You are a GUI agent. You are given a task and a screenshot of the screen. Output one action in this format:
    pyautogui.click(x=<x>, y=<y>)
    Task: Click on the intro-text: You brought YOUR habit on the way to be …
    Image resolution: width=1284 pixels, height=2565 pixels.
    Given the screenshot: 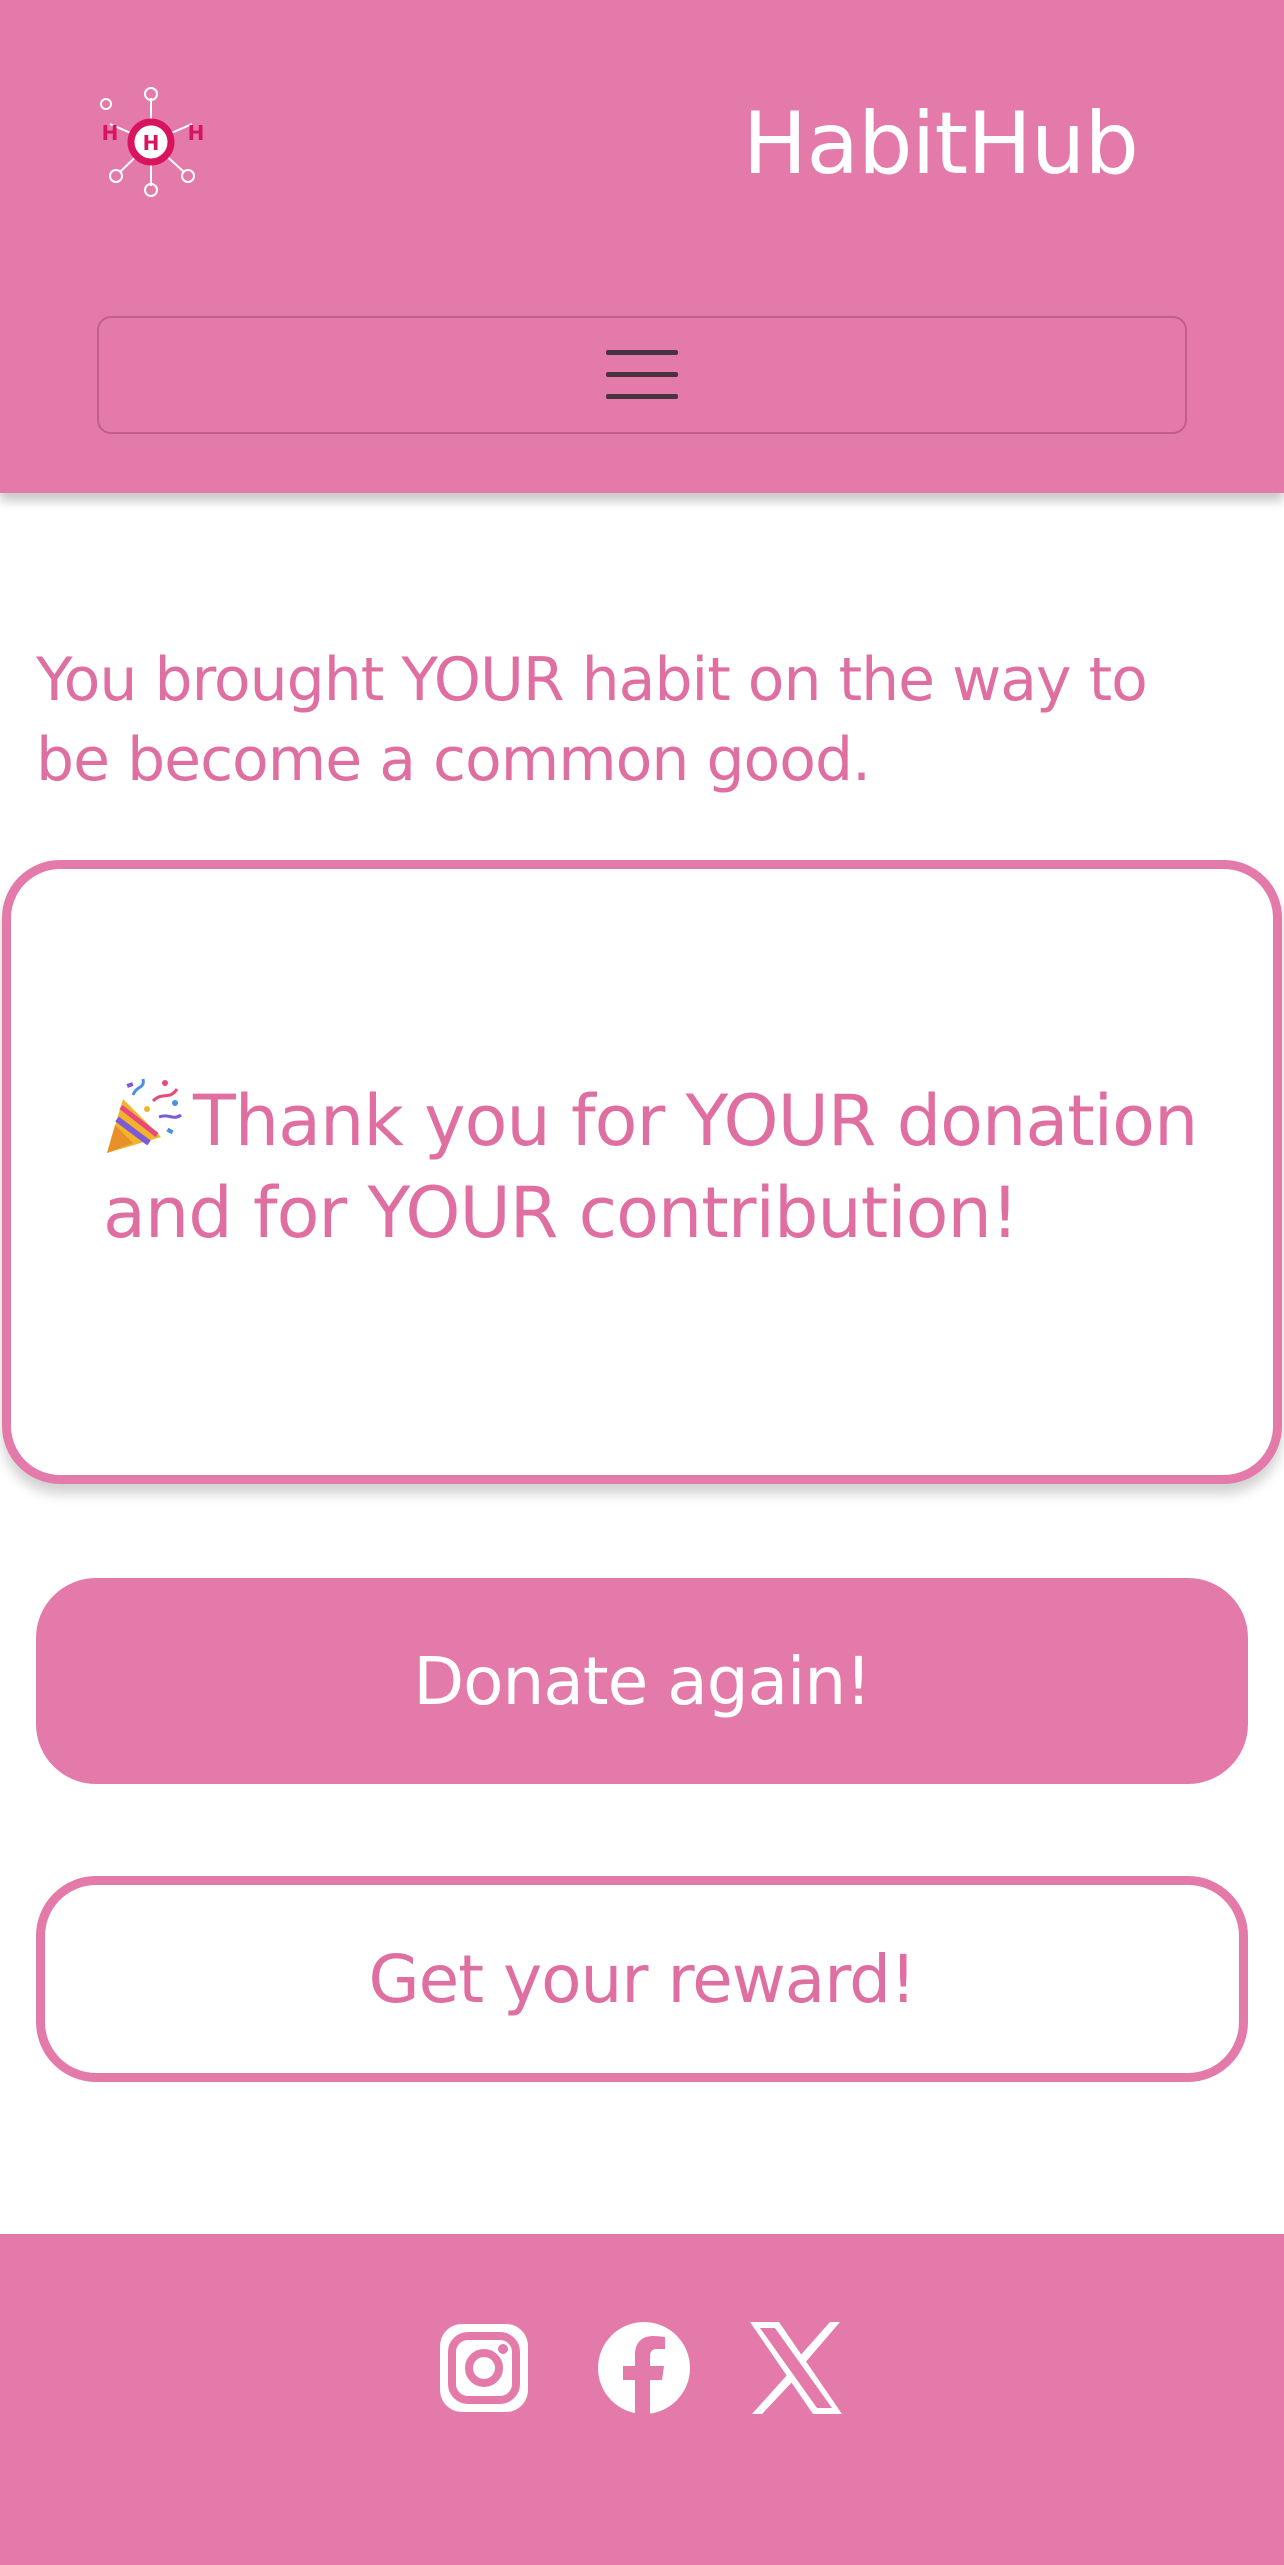 What is the action you would take?
    pyautogui.click(x=592, y=720)
    